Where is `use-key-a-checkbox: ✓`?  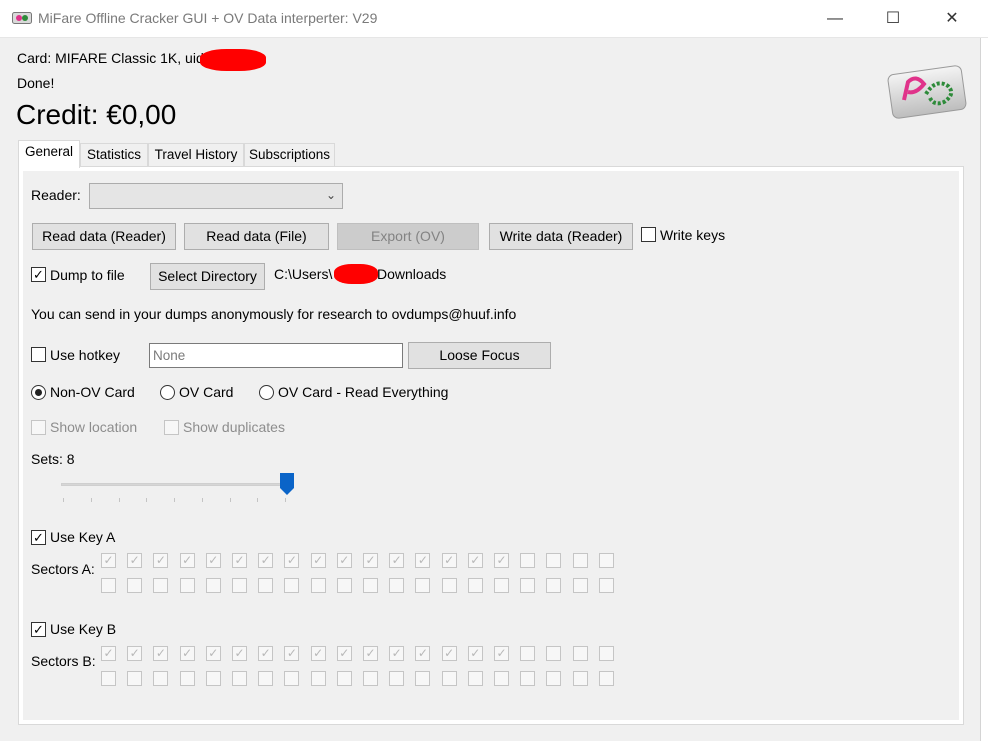
use-key-a-checkbox: ✓ is located at coordinates (38, 537).